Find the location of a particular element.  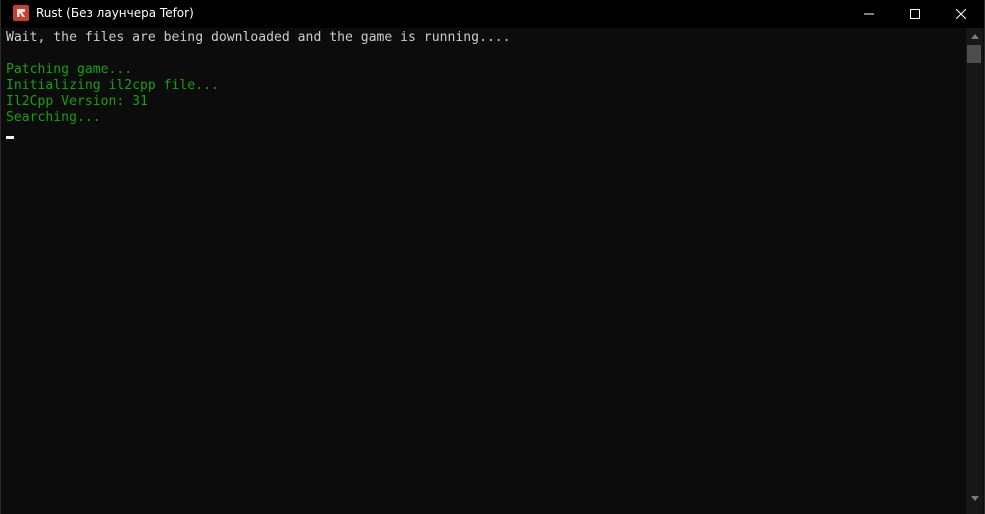

maximize-button is located at coordinates (915, 14).